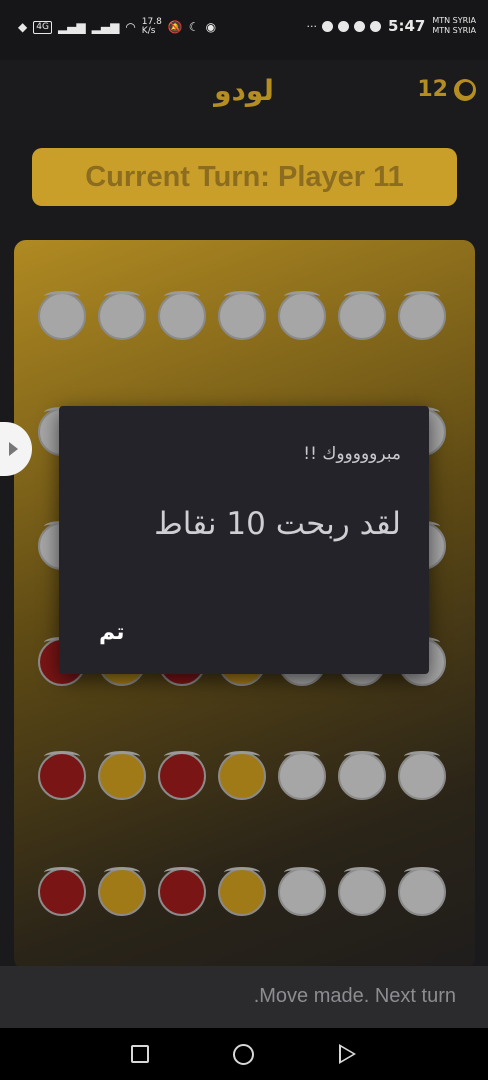 Image resolution: width=488 pixels, height=1080 pixels. Describe the element at coordinates (112, 632) in the screenshot. I see `dialog-ok-button: تم` at that location.